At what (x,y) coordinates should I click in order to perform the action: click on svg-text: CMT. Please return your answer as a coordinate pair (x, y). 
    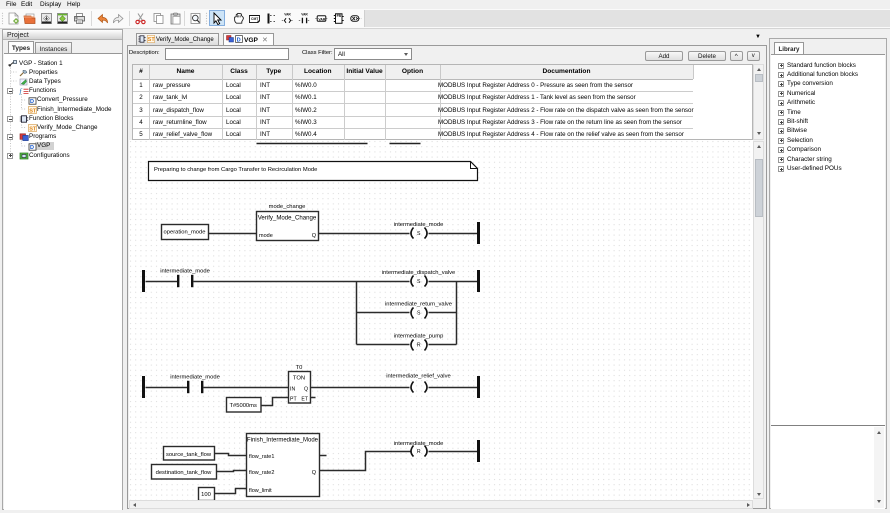
    Looking at the image, I should click on (255, 19).